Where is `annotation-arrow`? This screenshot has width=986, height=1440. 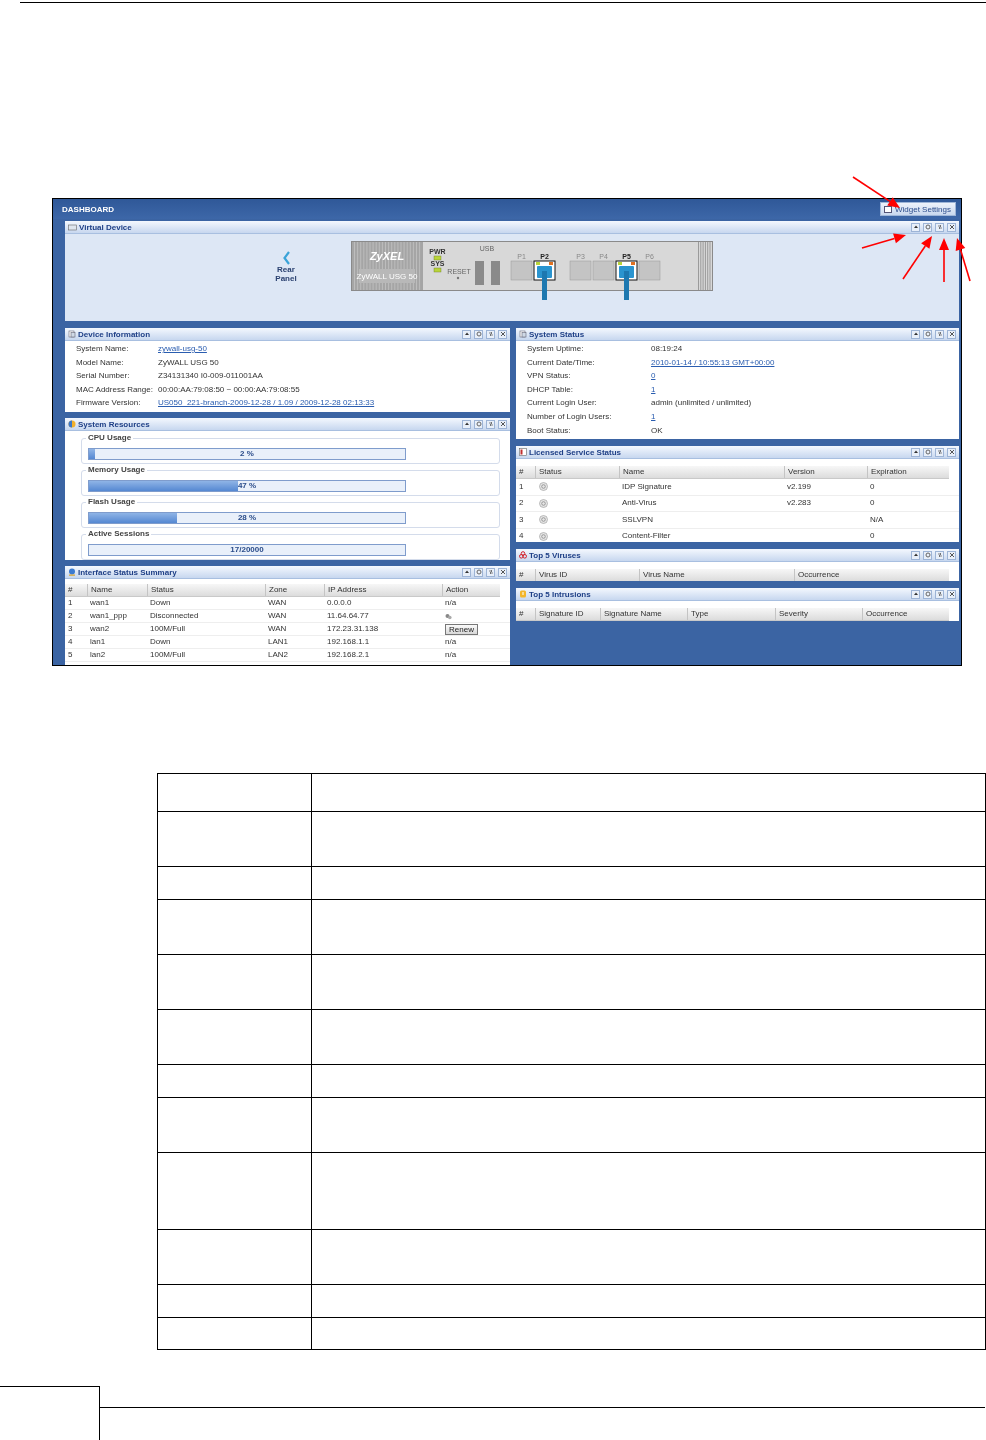
annotation-arrow is located at coordinates (944, 260).